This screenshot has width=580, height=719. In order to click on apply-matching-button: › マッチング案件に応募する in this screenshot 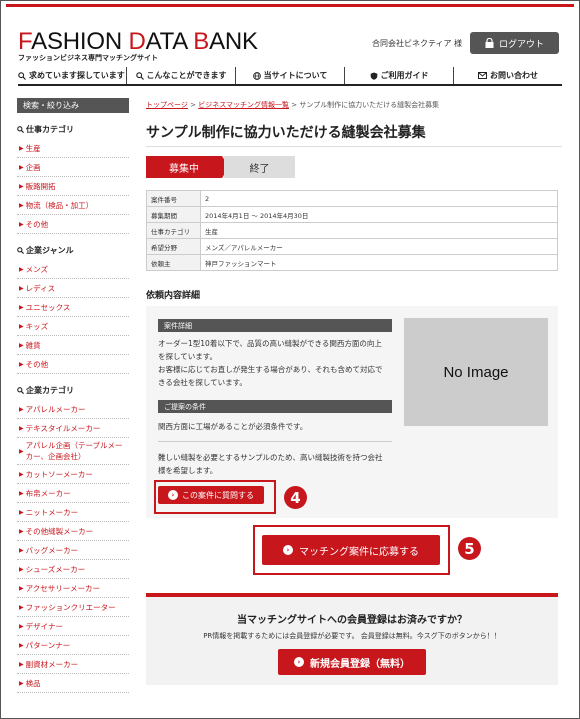, I will do `click(351, 550)`.